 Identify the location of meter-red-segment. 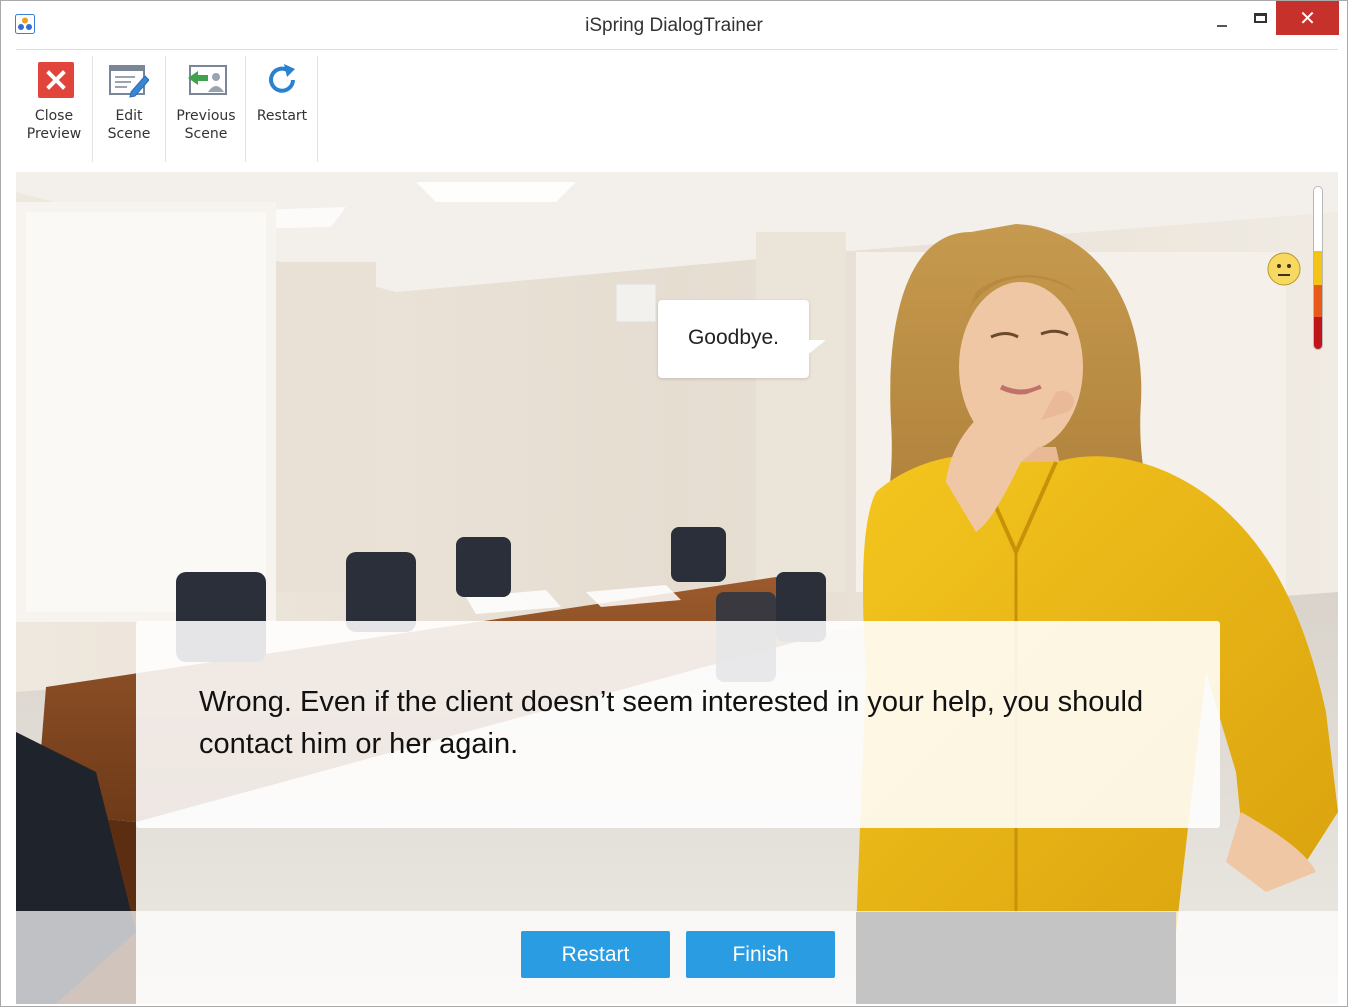
(1318, 333).